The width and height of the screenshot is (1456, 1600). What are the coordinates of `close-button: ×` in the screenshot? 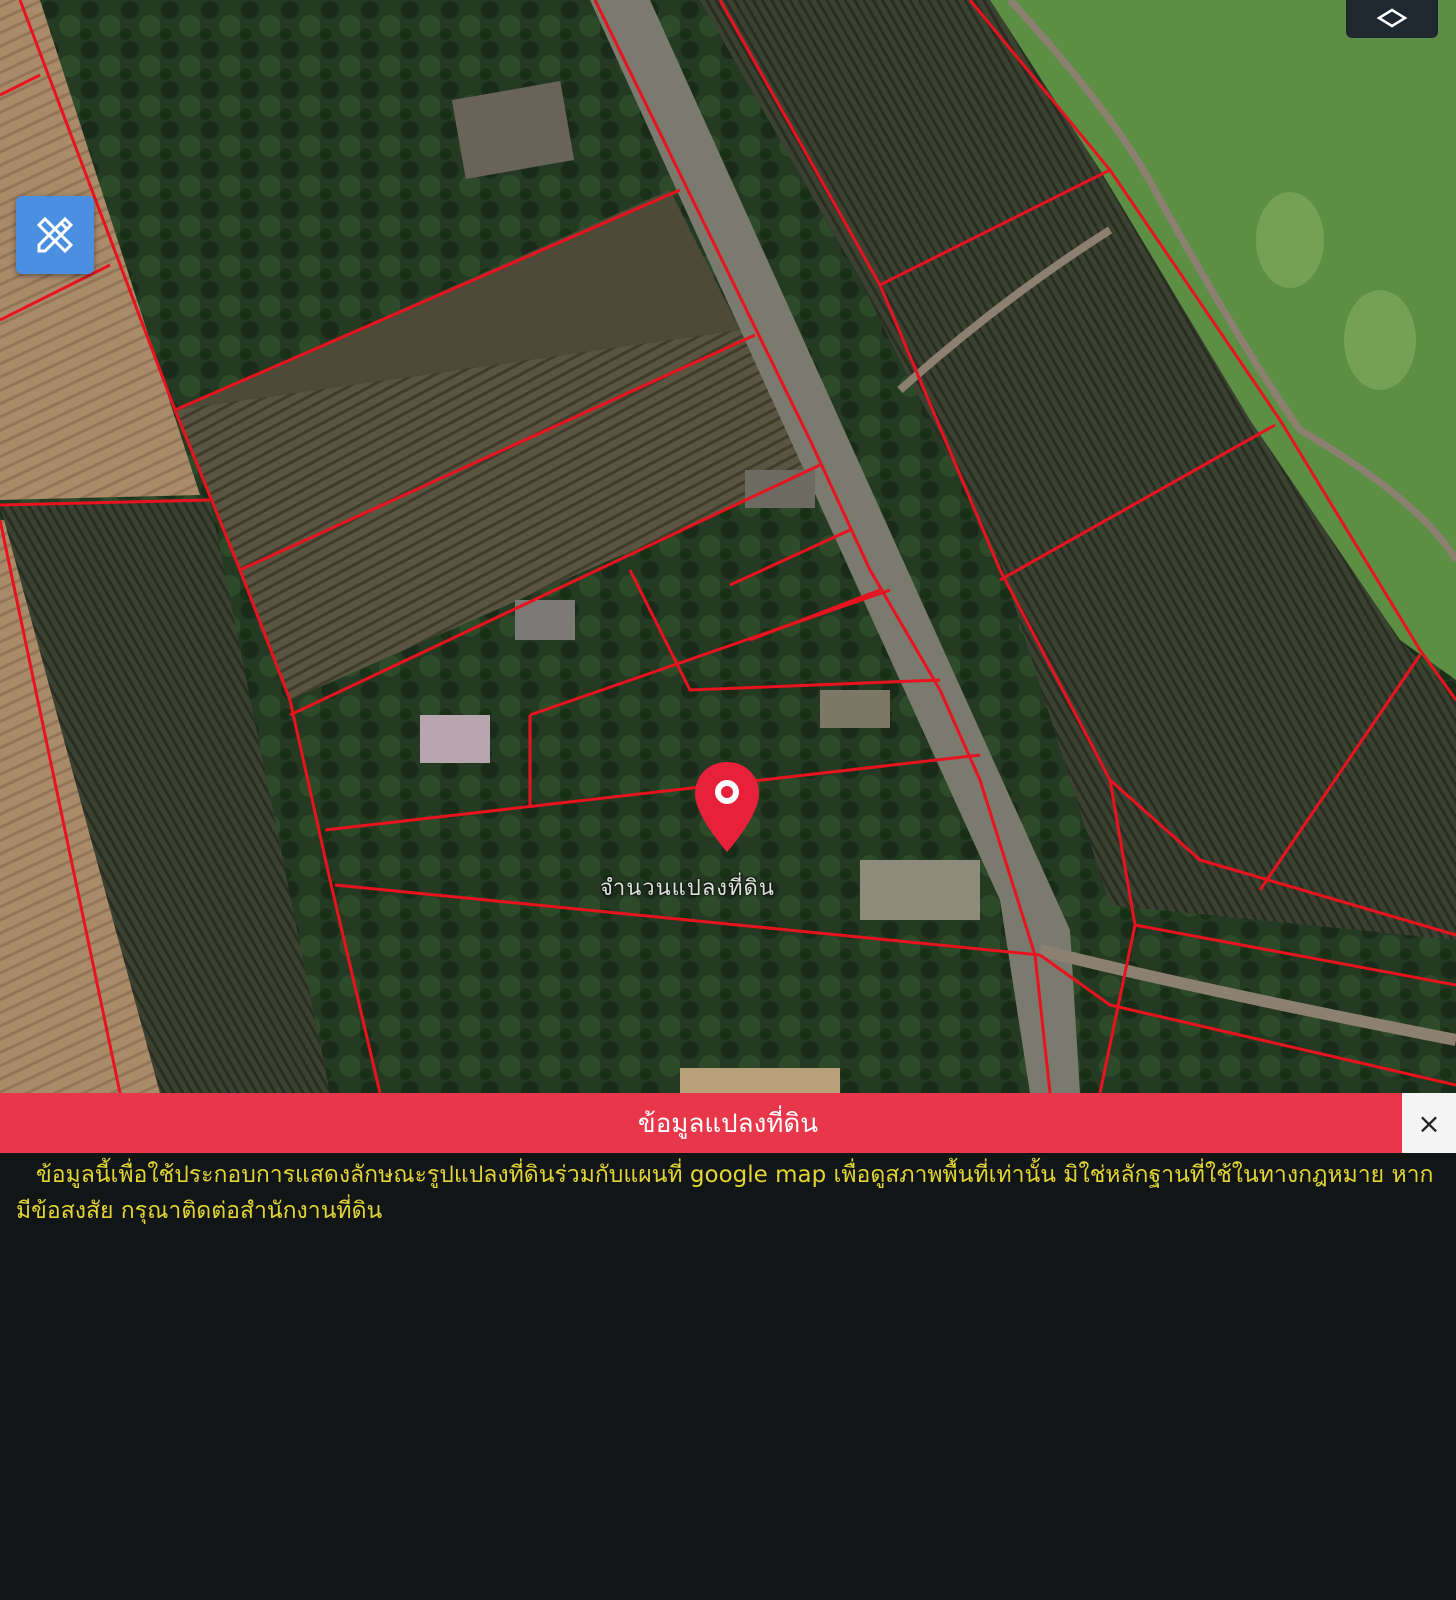 It's located at (1429, 1123).